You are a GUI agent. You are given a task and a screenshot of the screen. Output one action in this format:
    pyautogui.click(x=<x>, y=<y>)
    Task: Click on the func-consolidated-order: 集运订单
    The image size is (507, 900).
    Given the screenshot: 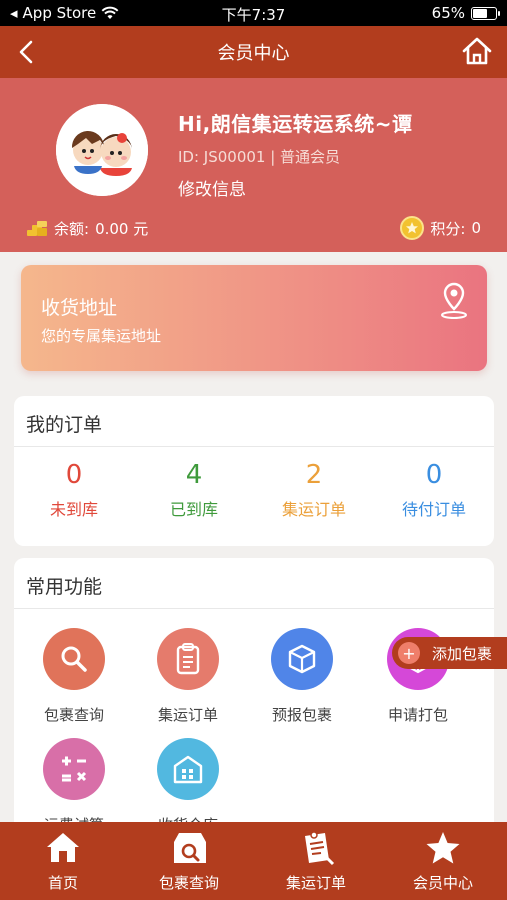 What is the action you would take?
    pyautogui.click(x=188, y=676)
    